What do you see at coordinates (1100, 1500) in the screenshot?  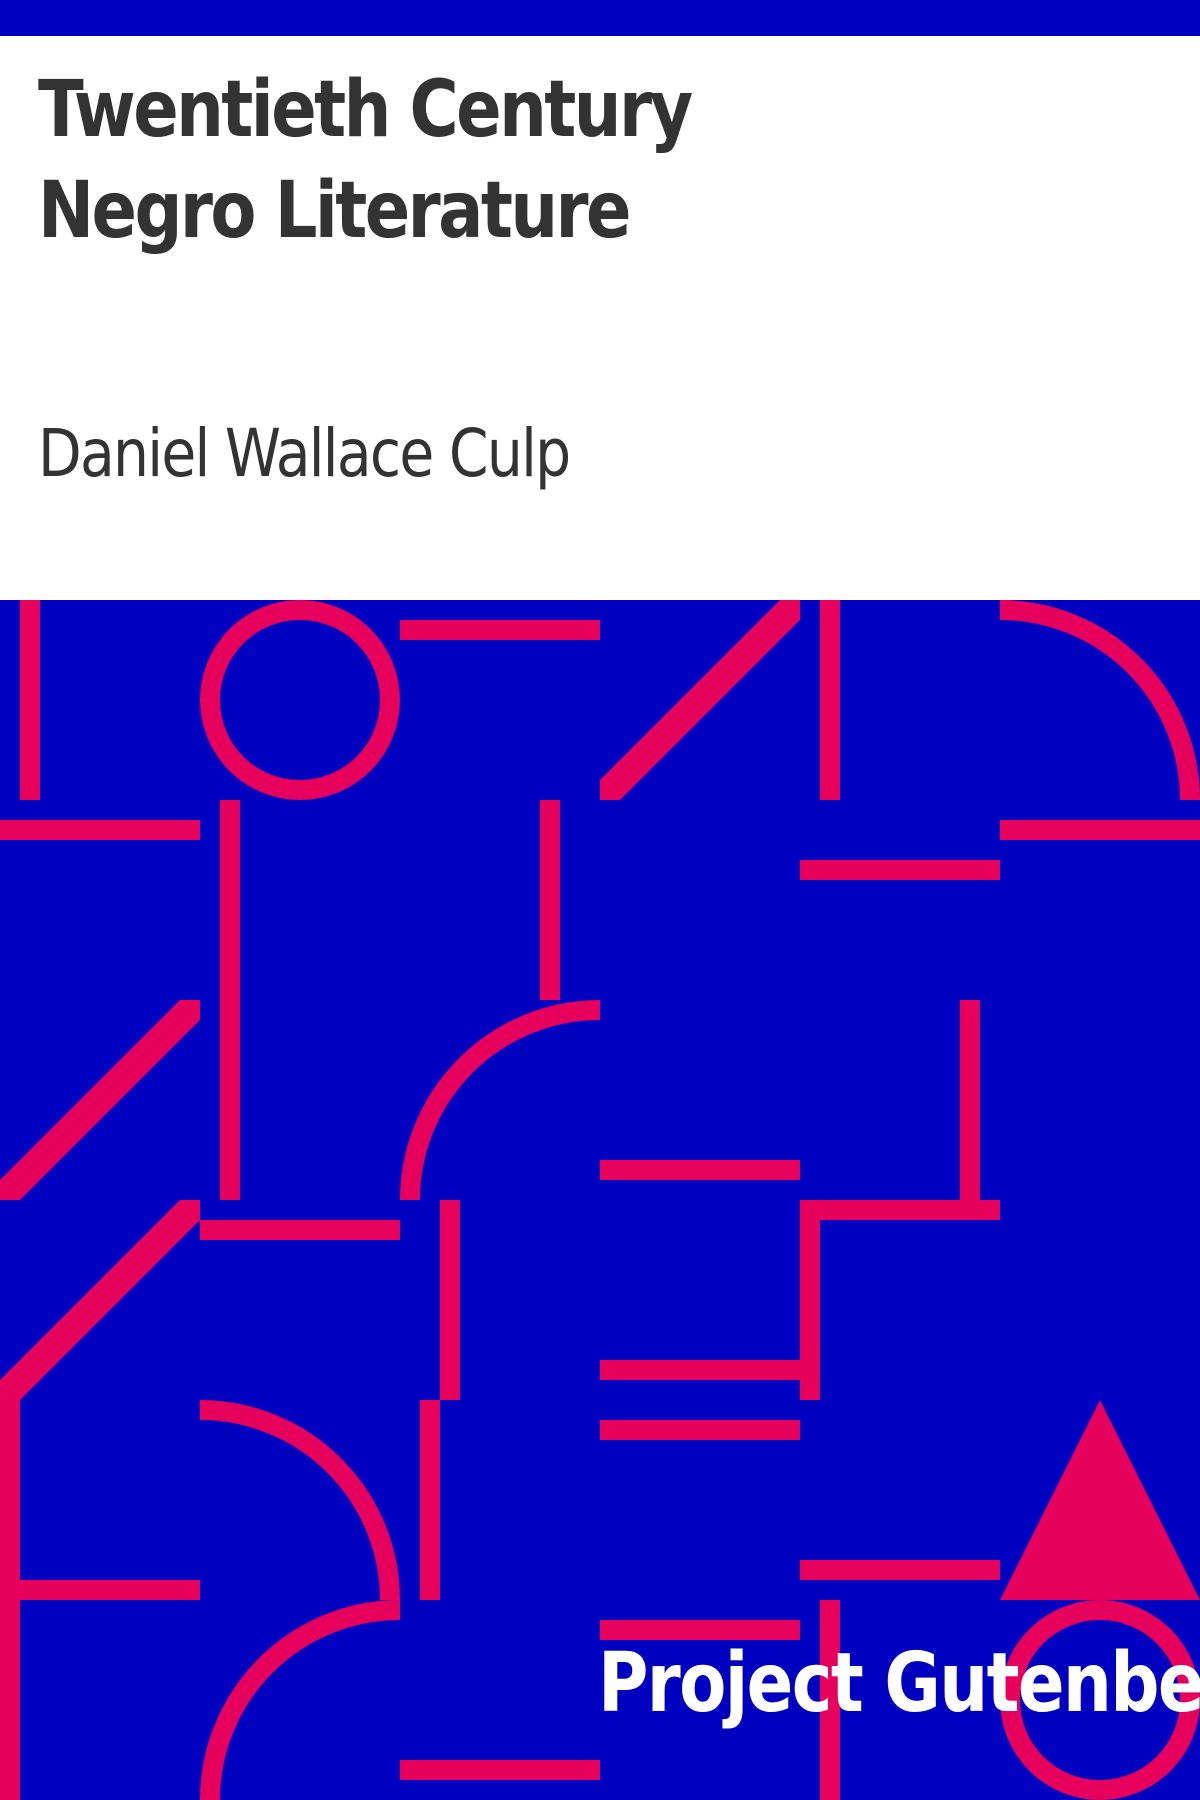 I see `pattern-triangle` at bounding box center [1100, 1500].